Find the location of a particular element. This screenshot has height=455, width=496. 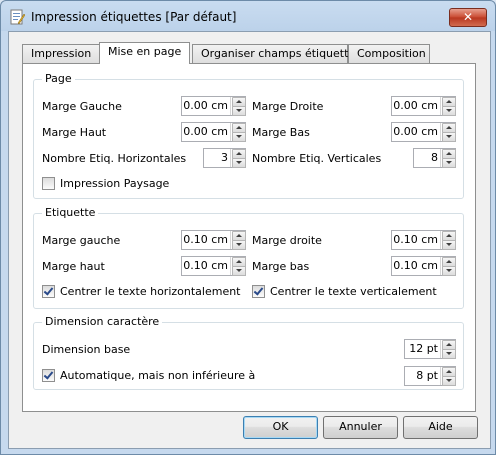

group-title-dimension: Dimension caractère is located at coordinates (102, 321).